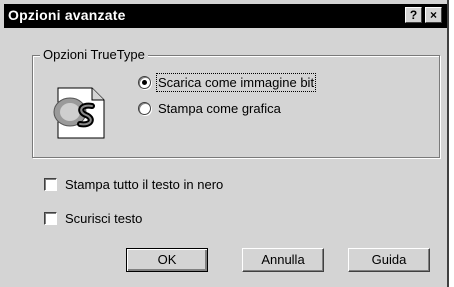  What do you see at coordinates (433, 15) in the screenshot?
I see `close-button: ×` at bounding box center [433, 15].